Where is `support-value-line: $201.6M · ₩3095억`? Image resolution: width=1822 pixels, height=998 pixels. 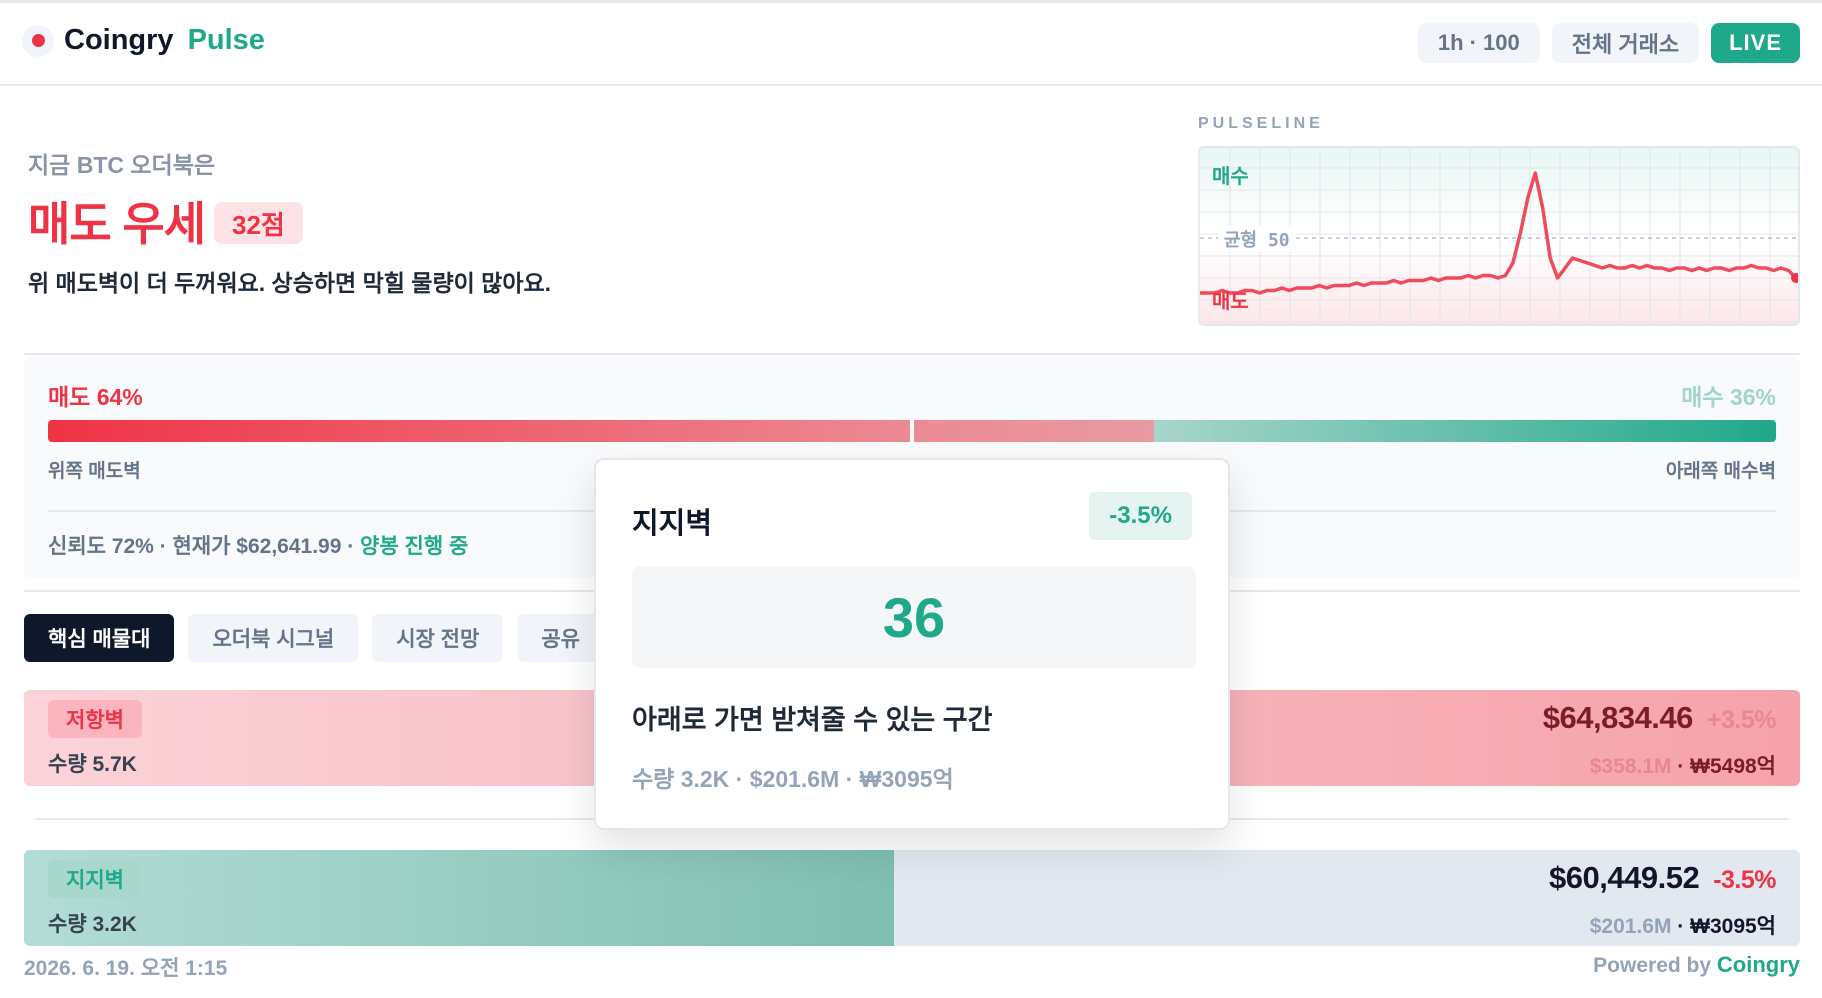 support-value-line: $201.6M · ₩3095억 is located at coordinates (1683, 925).